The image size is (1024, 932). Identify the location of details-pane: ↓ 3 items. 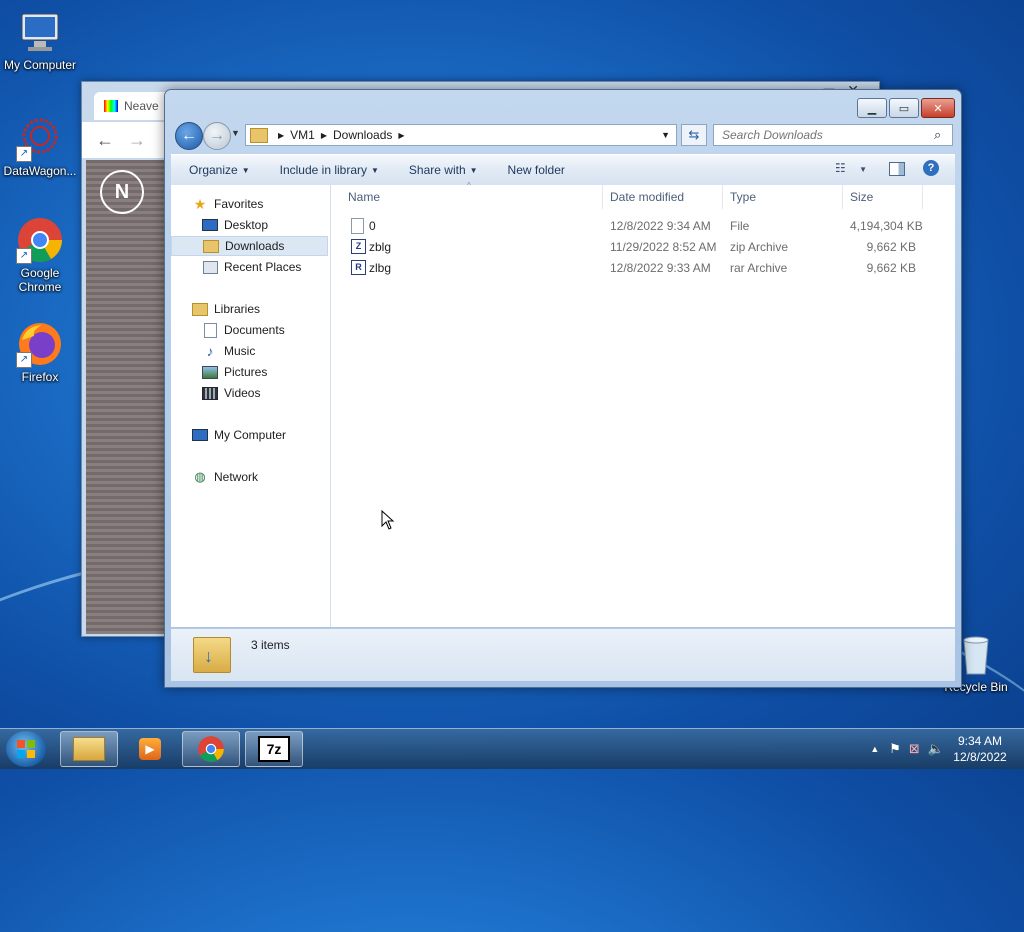
(563, 654).